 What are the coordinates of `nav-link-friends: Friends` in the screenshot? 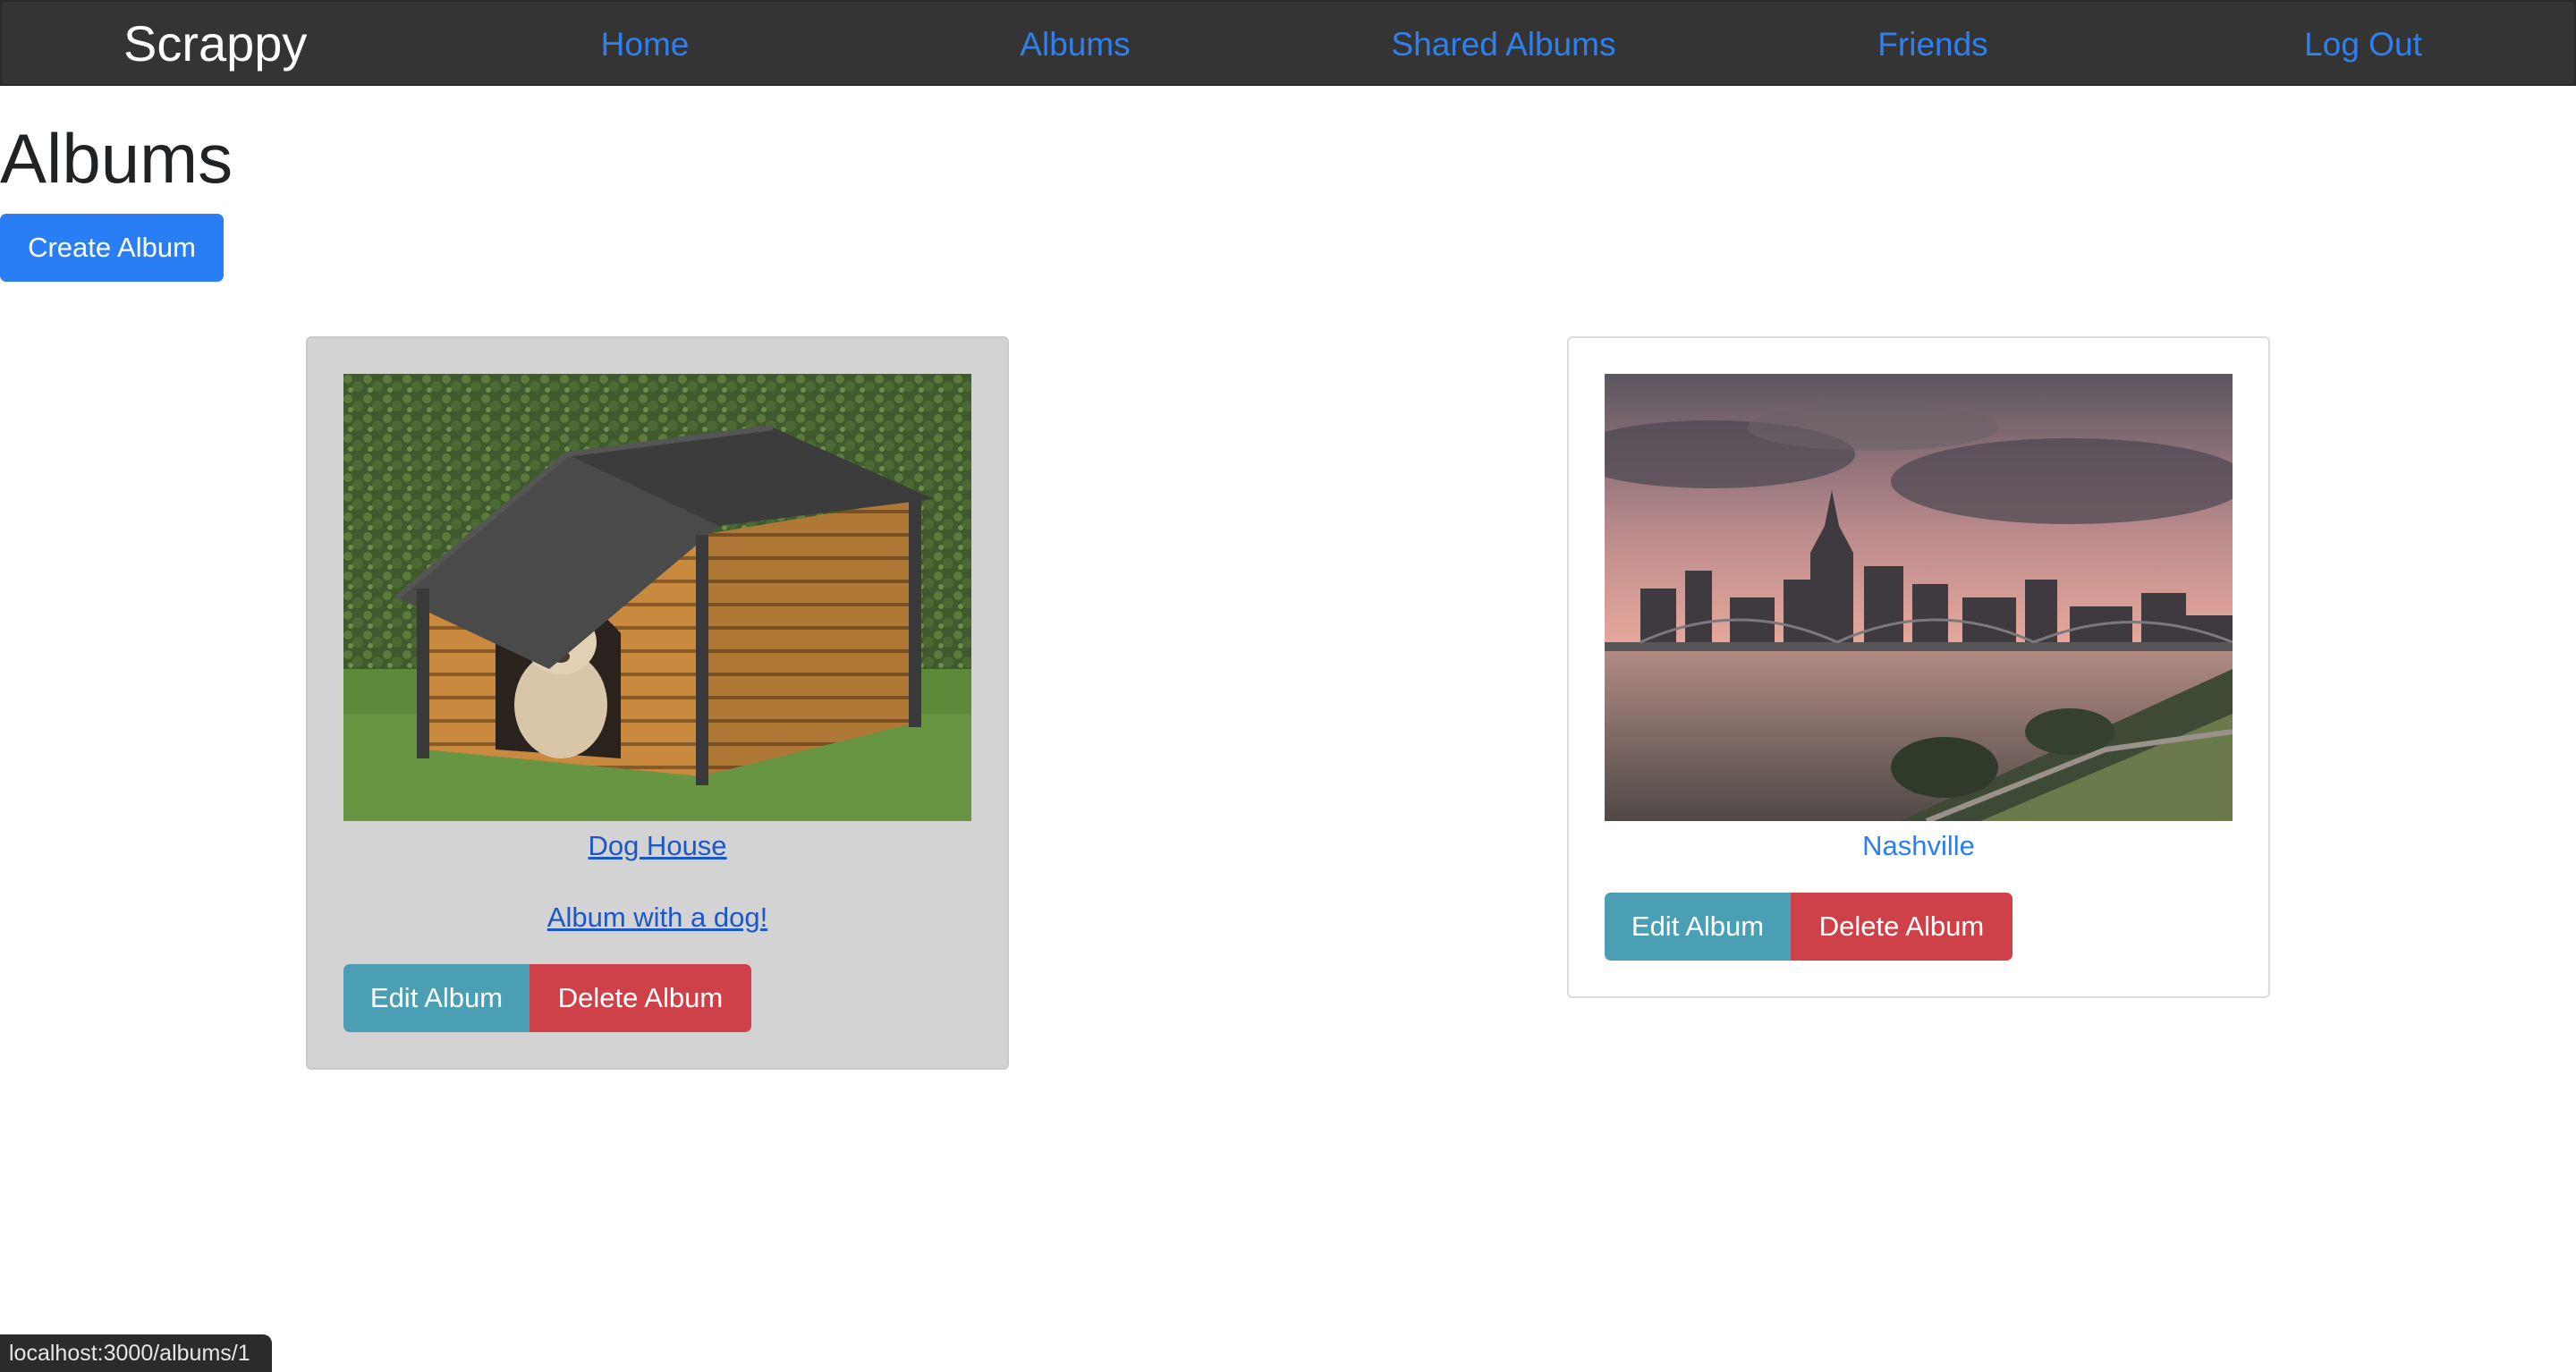 It's located at (1932, 44).